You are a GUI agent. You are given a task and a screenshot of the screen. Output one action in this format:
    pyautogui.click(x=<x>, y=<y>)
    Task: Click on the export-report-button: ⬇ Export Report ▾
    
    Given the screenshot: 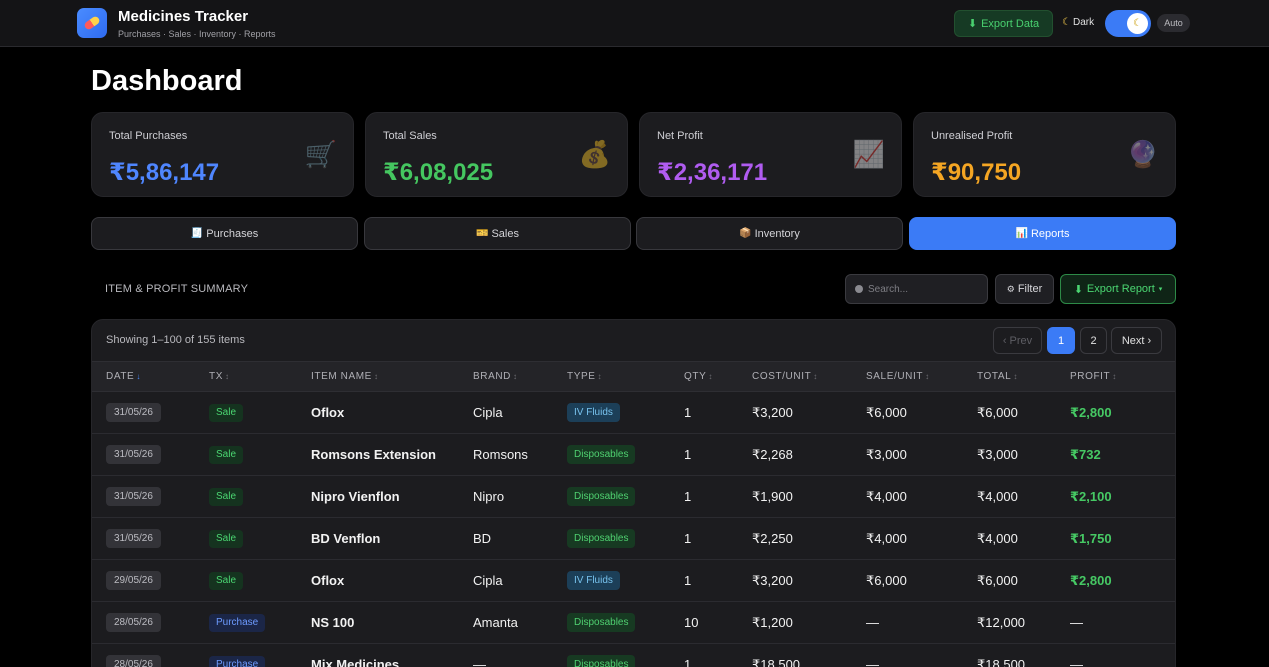 What is the action you would take?
    pyautogui.click(x=1118, y=289)
    